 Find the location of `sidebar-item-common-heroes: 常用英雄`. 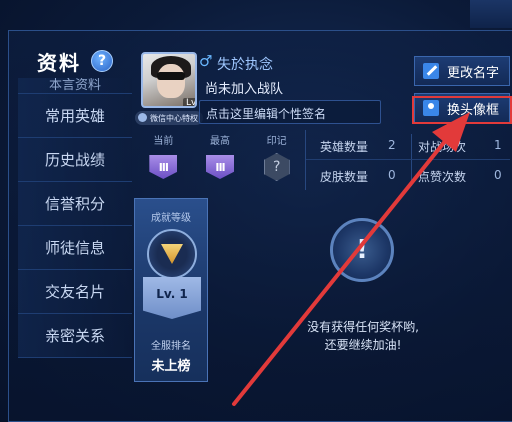

sidebar-item-common-heroes: 常用英雄 is located at coordinates (75, 116).